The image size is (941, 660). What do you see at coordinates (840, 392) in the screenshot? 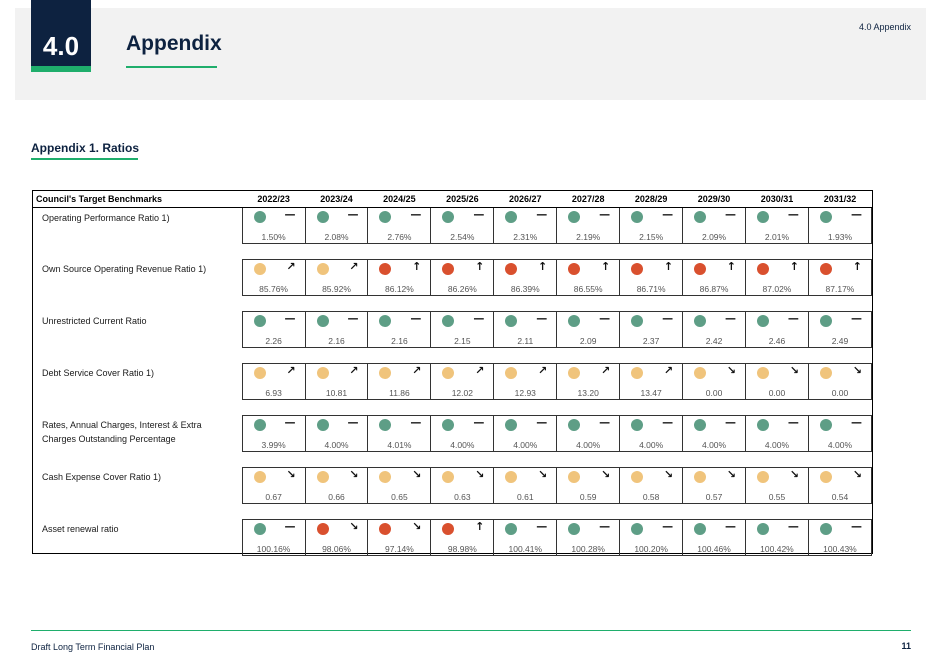
I see `ratio-value: 0.00` at bounding box center [840, 392].